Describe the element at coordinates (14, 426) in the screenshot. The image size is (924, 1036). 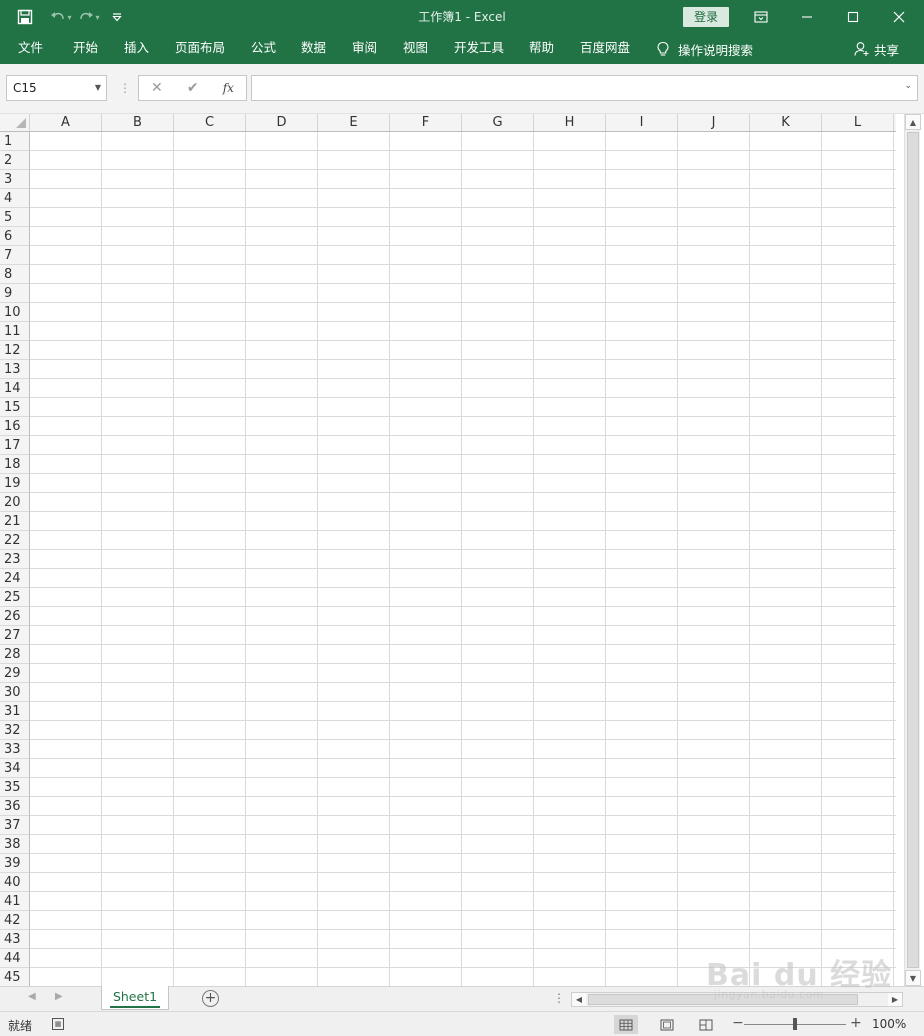
I see `row-header: 16` at that location.